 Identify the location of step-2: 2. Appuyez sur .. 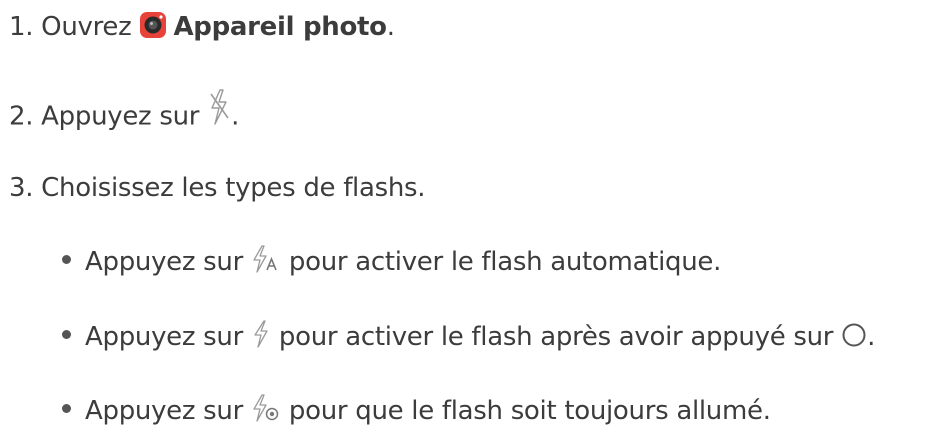
(124, 112).